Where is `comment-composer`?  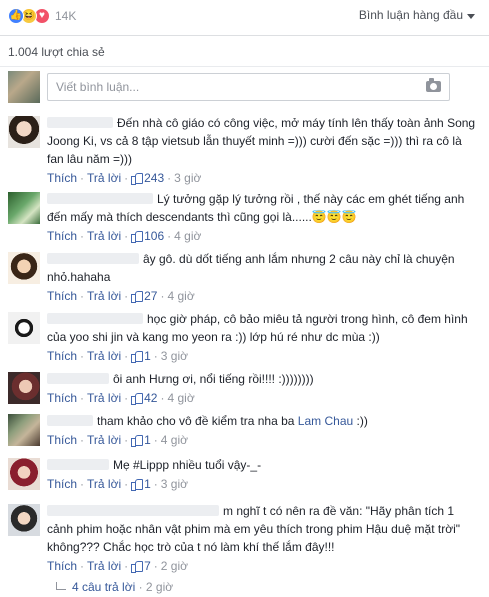
comment-composer is located at coordinates (244, 86).